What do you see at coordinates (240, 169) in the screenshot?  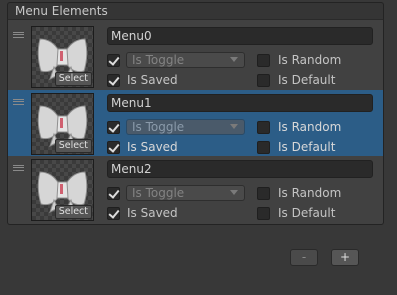 I see `name-field: Menu2` at bounding box center [240, 169].